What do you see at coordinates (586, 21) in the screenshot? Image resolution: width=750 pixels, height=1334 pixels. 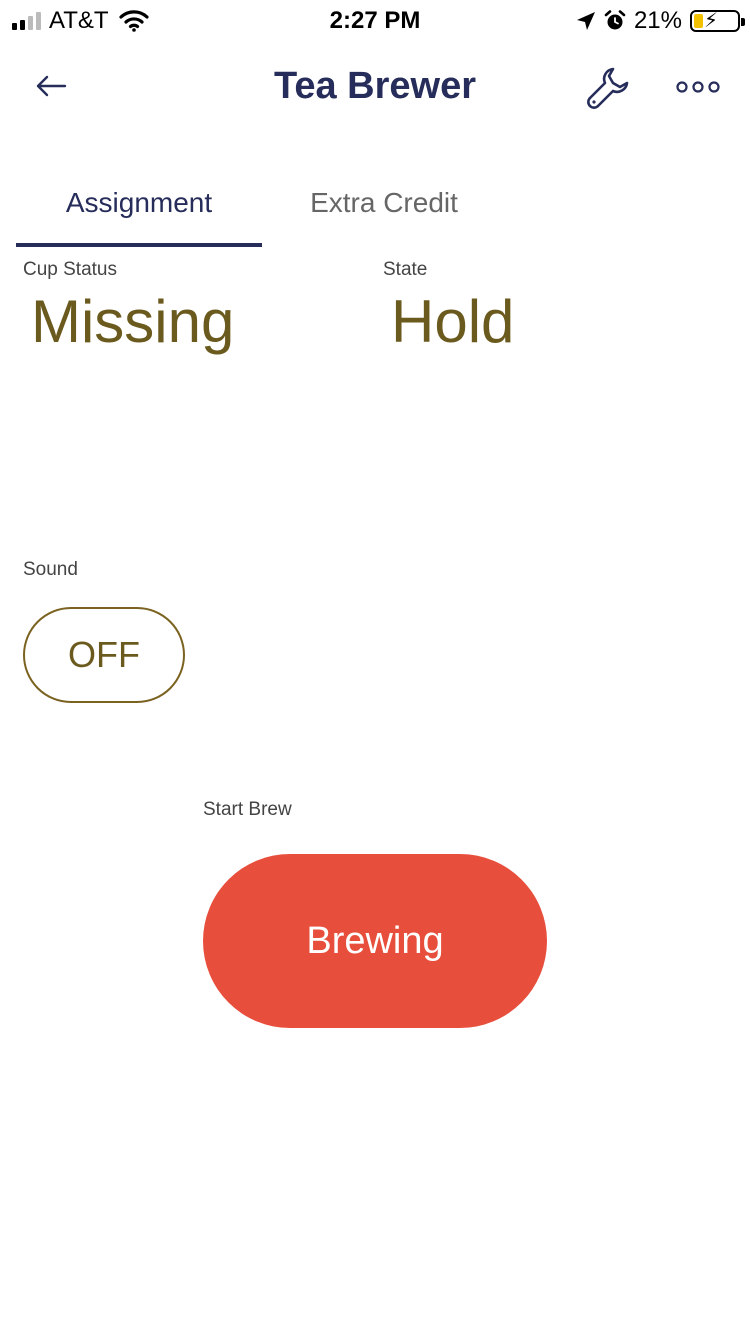 I see `location-arrow-icon` at bounding box center [586, 21].